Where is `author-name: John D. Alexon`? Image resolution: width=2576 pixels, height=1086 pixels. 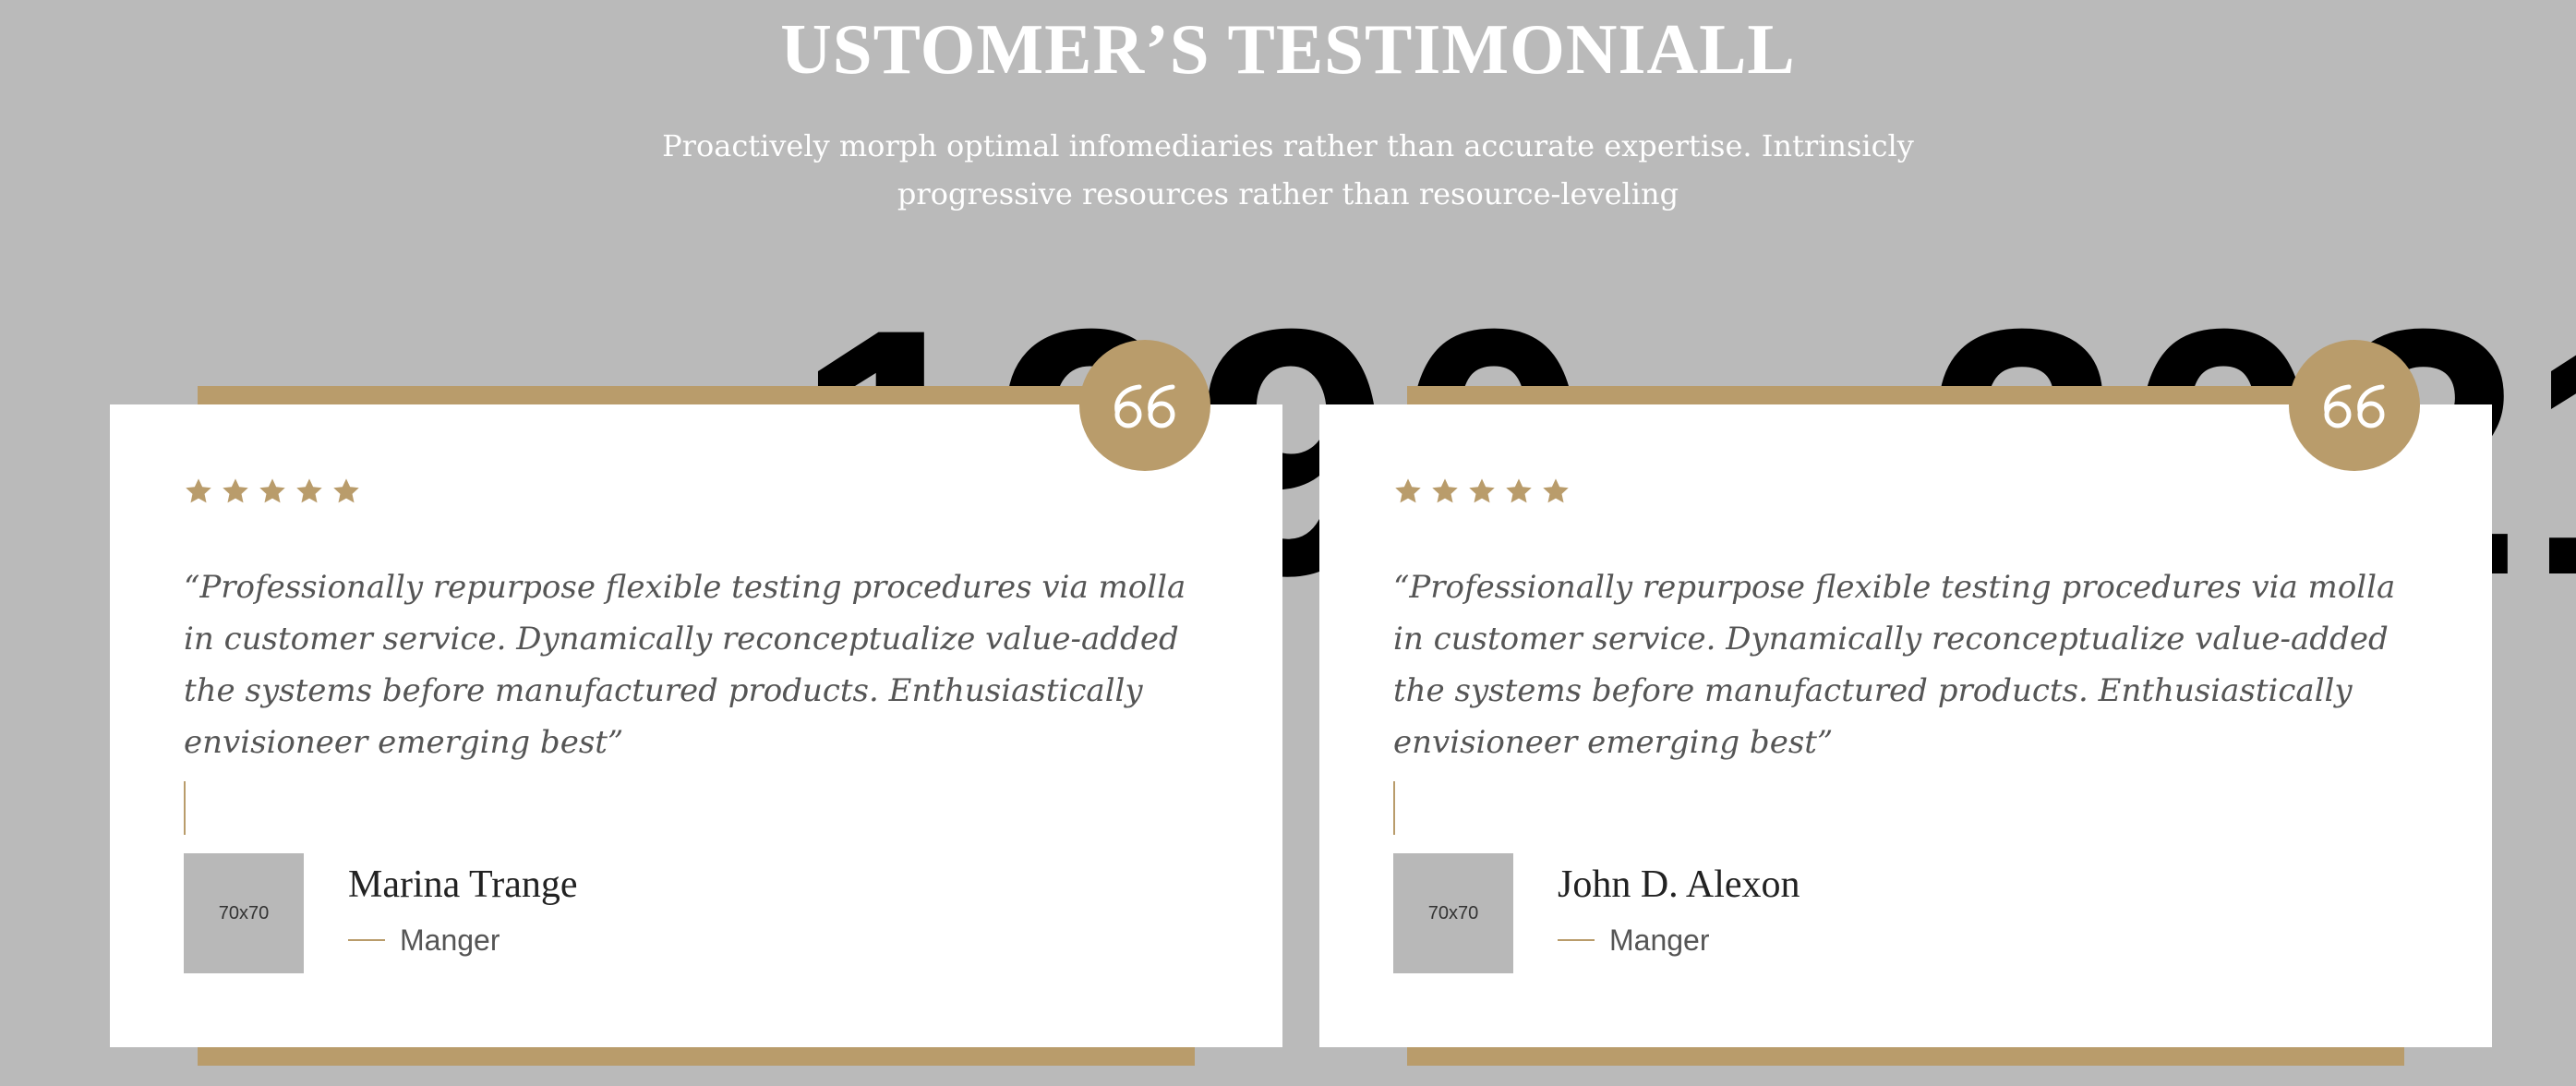
author-name: John D. Alexon is located at coordinates (1679, 884).